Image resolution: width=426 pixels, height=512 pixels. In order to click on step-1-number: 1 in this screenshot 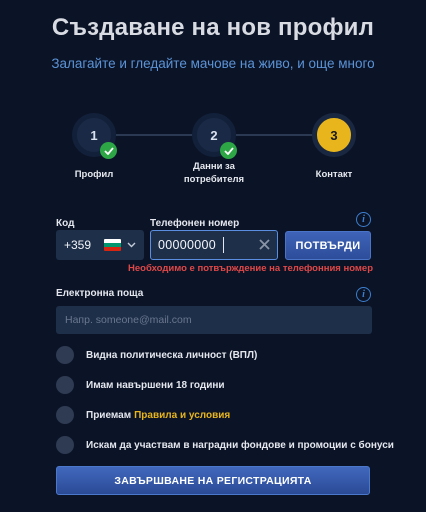, I will do `click(94, 135)`.